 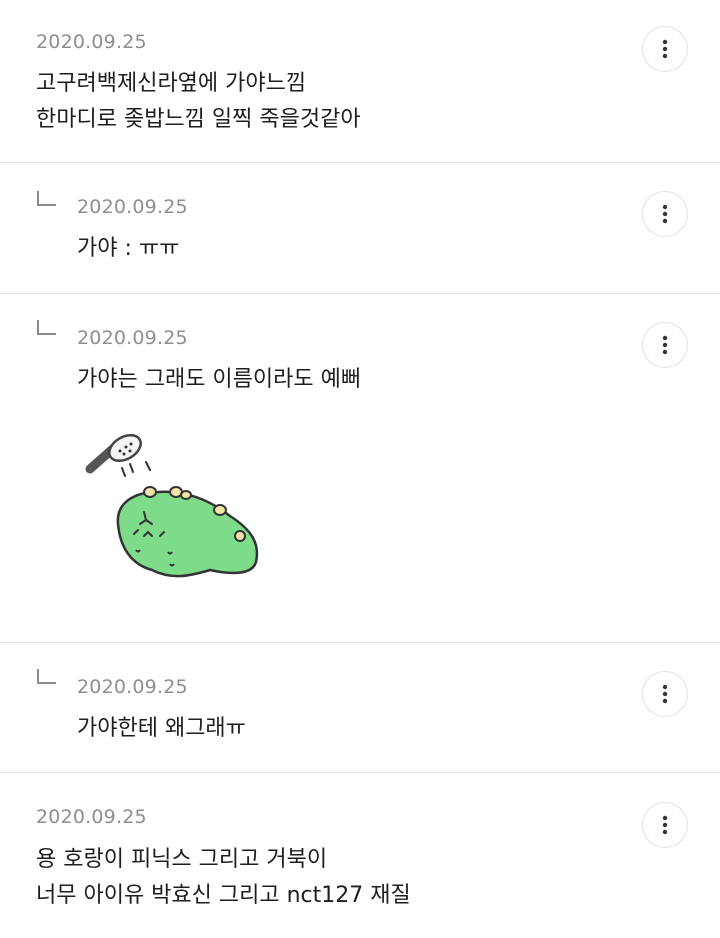 I want to click on green-dinosaur-shower-sticker, so click(x=172, y=505).